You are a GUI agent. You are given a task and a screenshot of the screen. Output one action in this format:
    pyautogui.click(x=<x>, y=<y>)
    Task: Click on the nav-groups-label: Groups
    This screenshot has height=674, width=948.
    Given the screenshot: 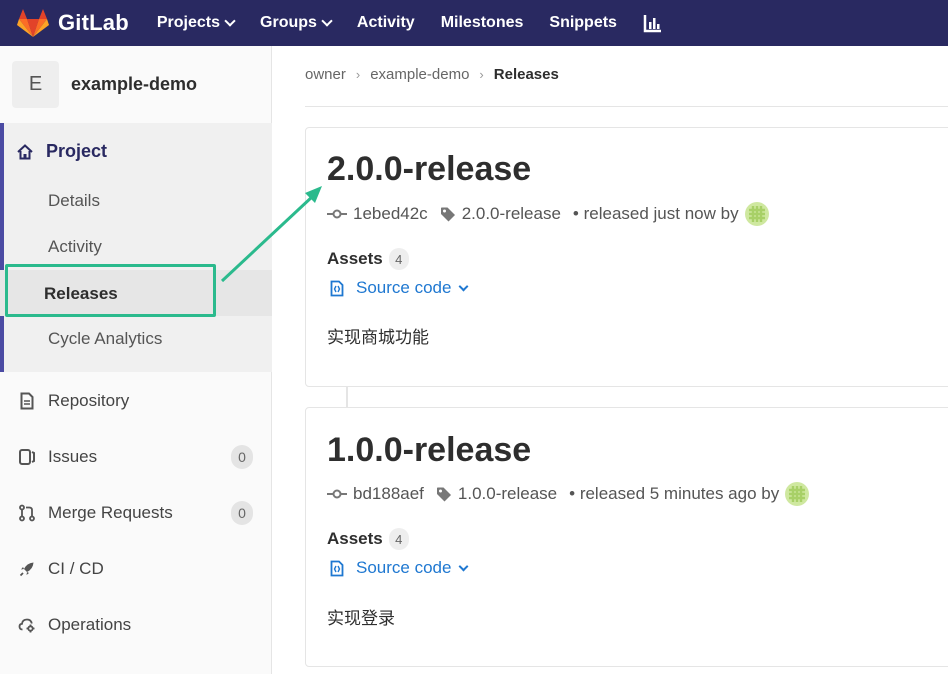 What is the action you would take?
    pyautogui.click(x=288, y=22)
    